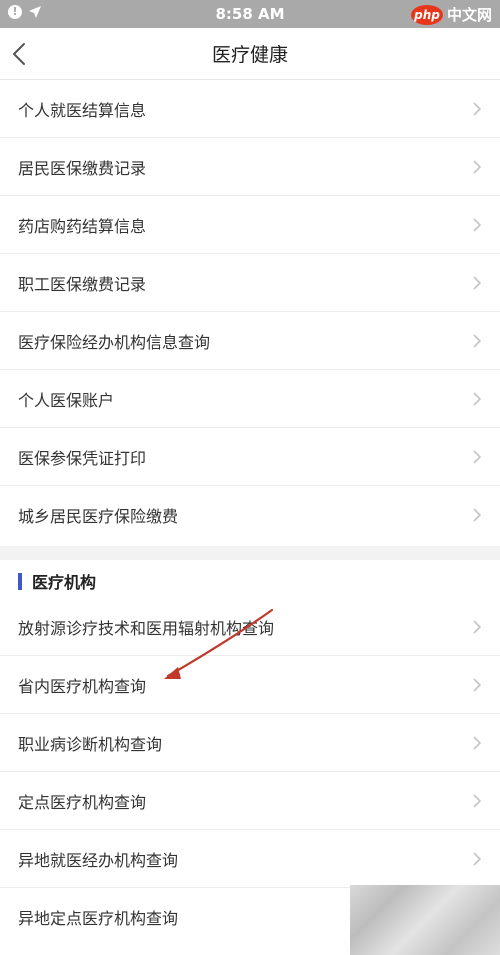 This screenshot has height=955, width=500. I want to click on list-item-label: 医保参保凭证打印, so click(82, 458).